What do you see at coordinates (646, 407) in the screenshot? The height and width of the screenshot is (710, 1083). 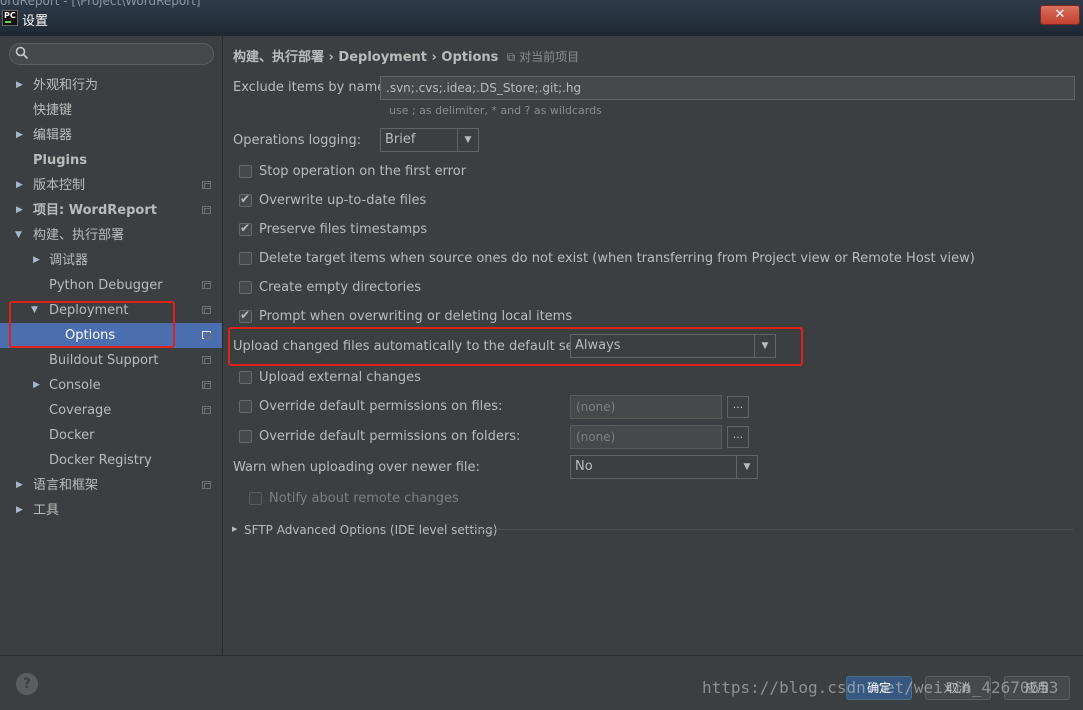 I see `override-files-field: (none)` at bounding box center [646, 407].